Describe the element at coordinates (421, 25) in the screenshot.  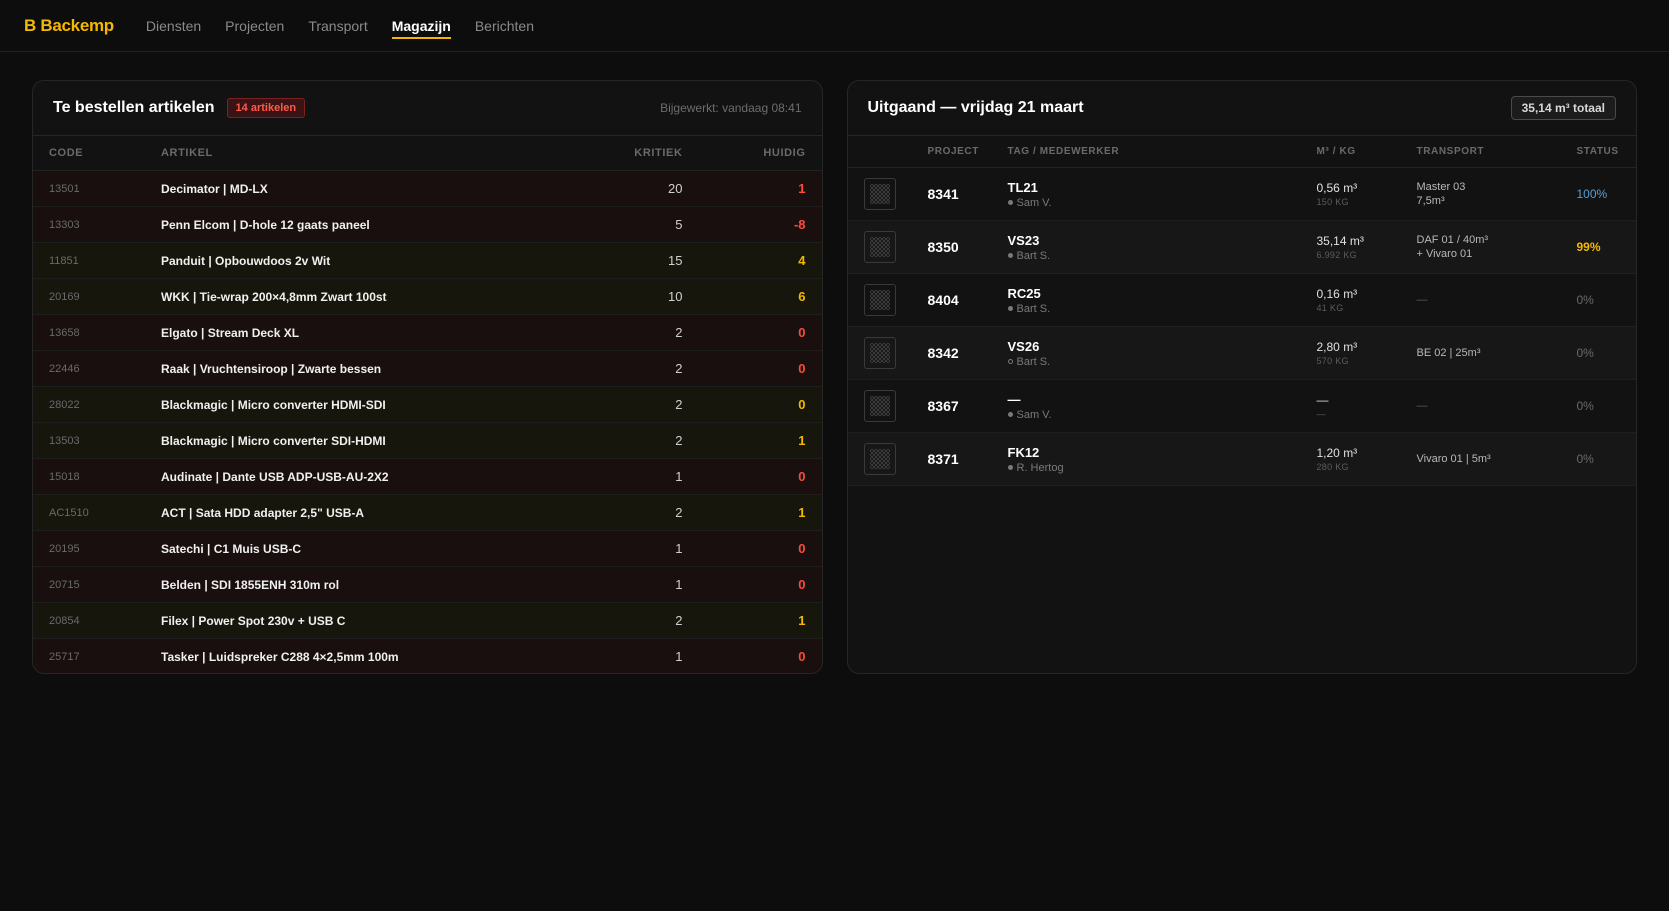
I see `nav-item-magazijn: Magazijn` at that location.